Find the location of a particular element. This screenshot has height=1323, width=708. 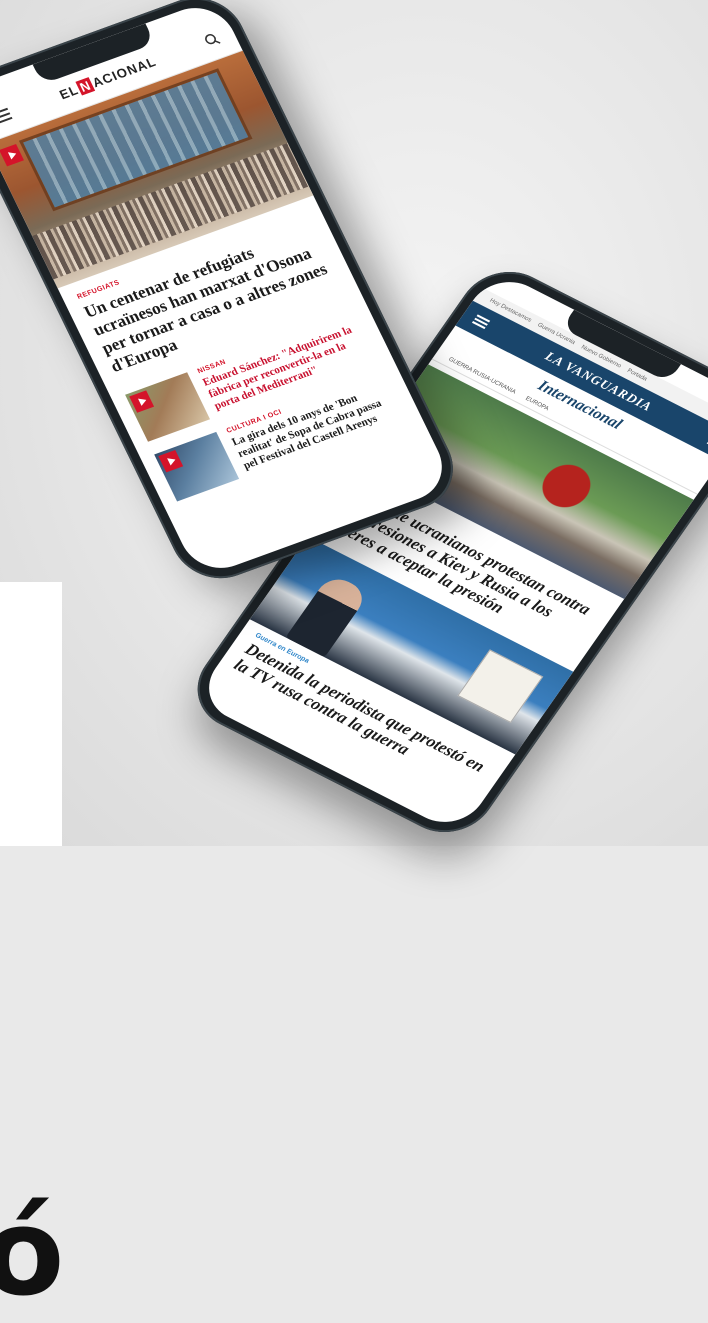

white-panel: ó is located at coordinates (32, 948).